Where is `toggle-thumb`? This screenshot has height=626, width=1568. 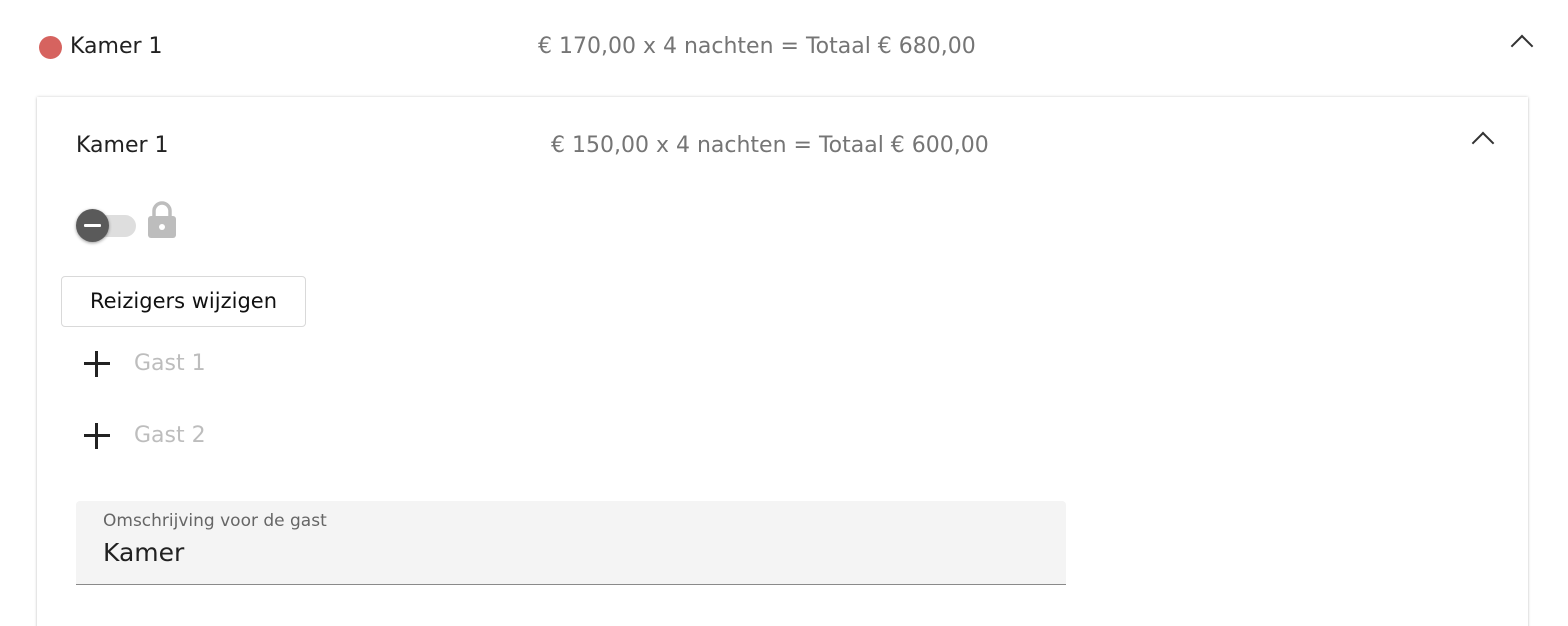 toggle-thumb is located at coordinates (92, 225).